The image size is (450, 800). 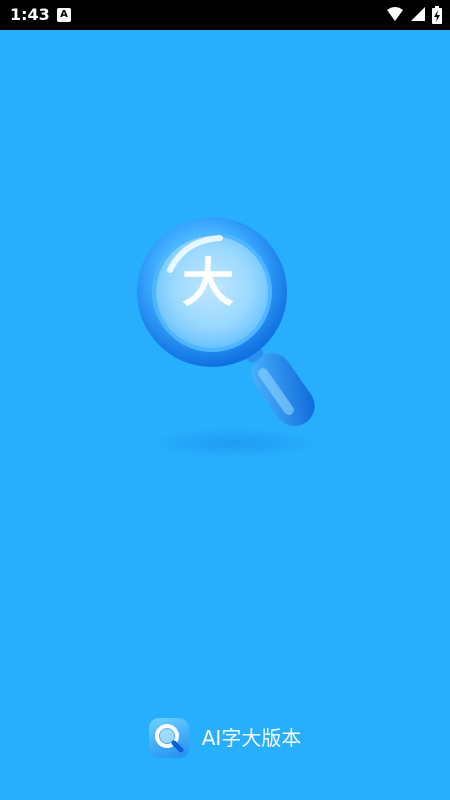 What do you see at coordinates (64, 15) in the screenshot?
I see `notification-icon: A` at bounding box center [64, 15].